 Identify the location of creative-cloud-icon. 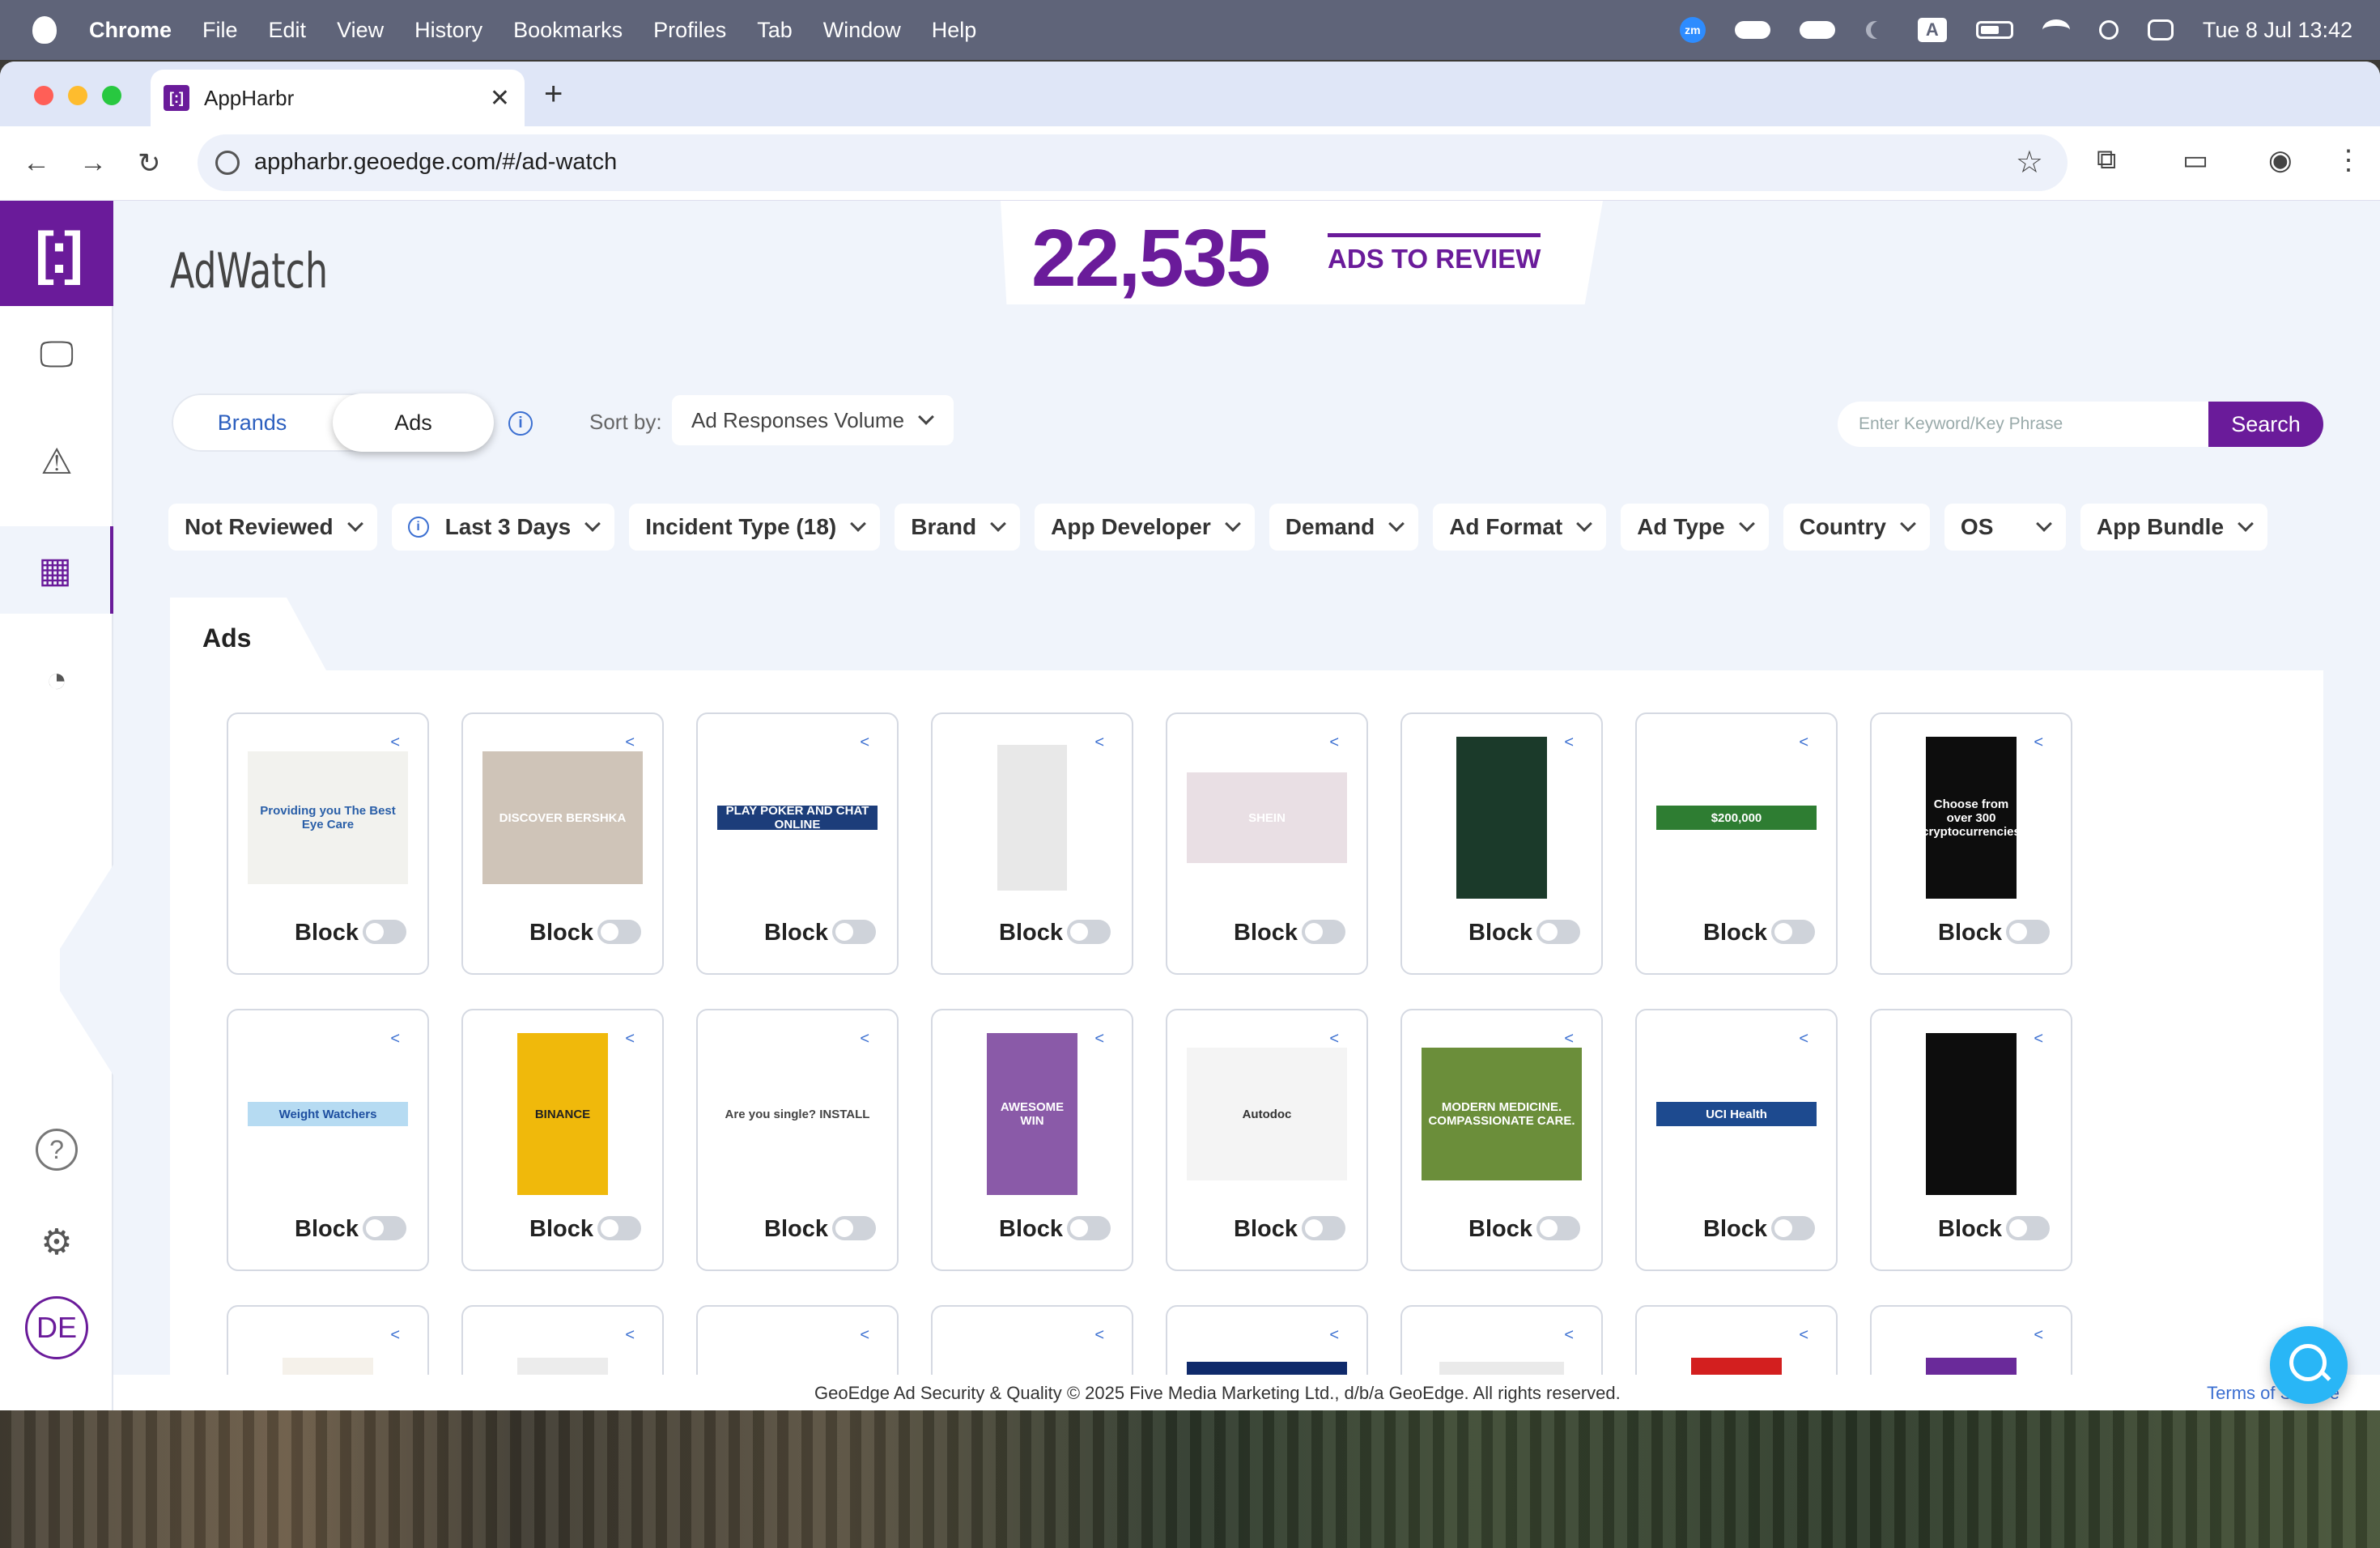
(1752, 30).